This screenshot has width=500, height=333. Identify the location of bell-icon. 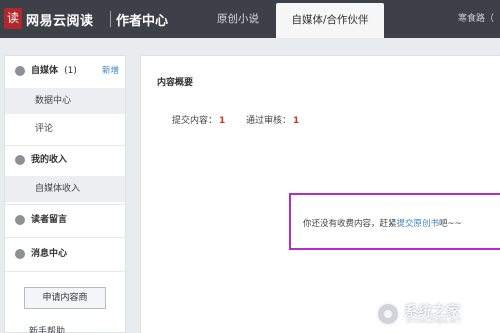
(20, 254).